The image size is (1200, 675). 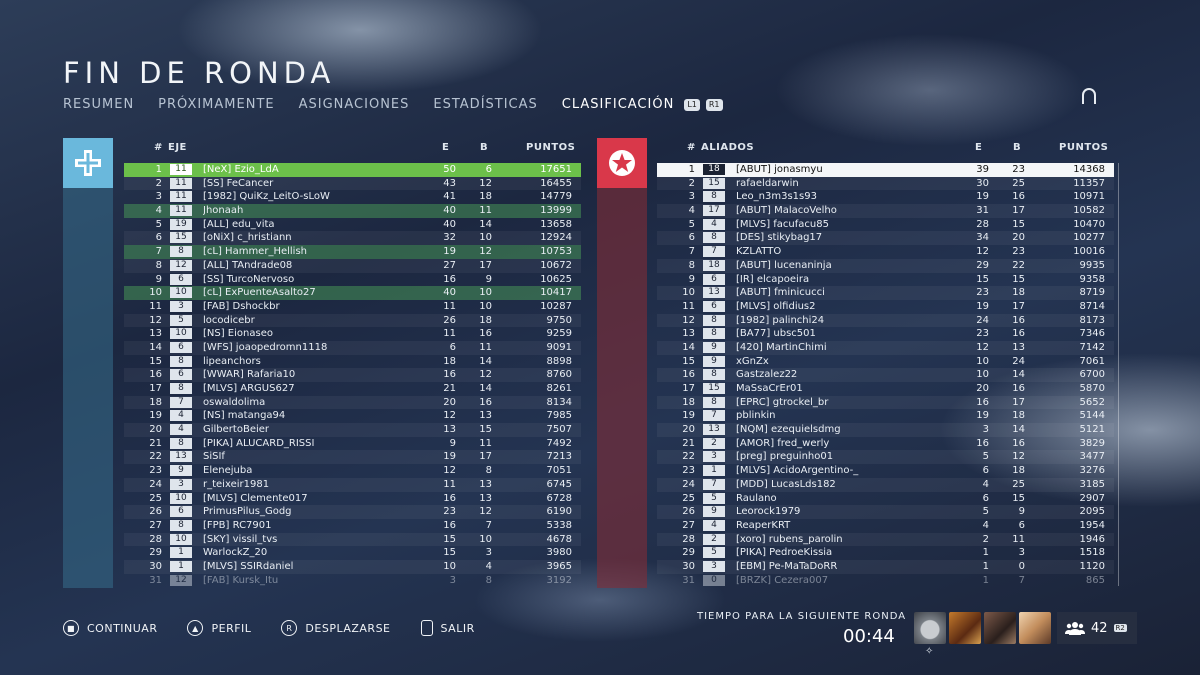 What do you see at coordinates (885, 539) in the screenshot?
I see `table-row: 28 2 [xoro] rubens_parolin 2 11 1946` at bounding box center [885, 539].